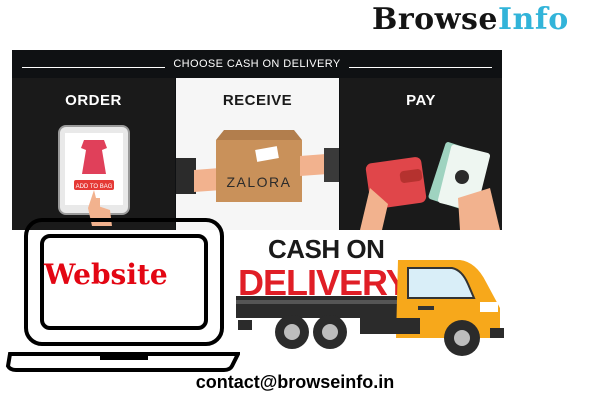 The width and height of the screenshot is (600, 400). Describe the element at coordinates (420, 67) in the screenshot. I see `banner-divider-right` at that location.